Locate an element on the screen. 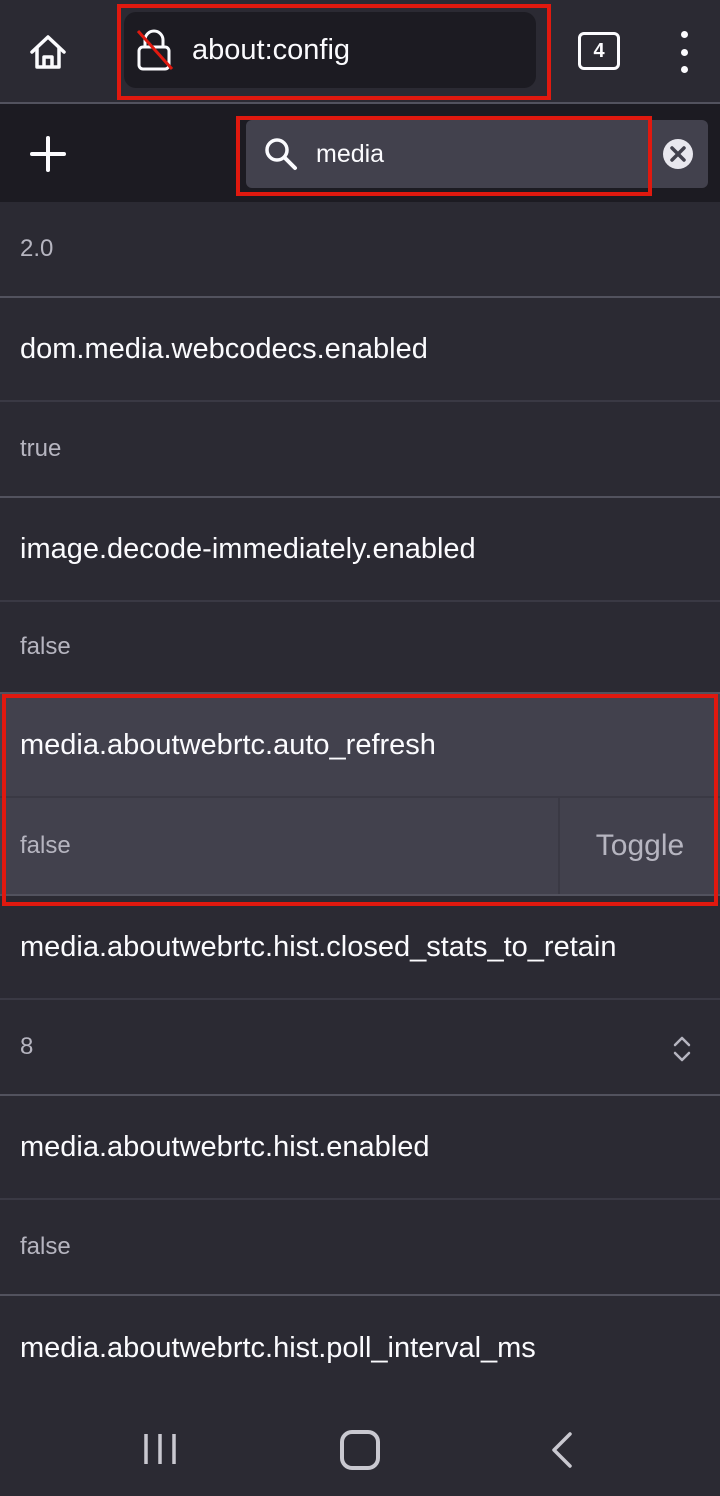 Image resolution: width=720 pixels, height=1496 pixels. tab-counter-button: 4 is located at coordinates (599, 51).